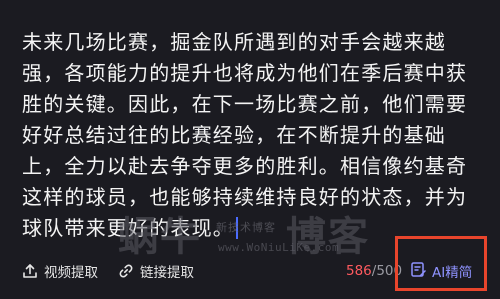 The image size is (500, 299). I want to click on char-counter: 586/500, so click(374, 271).